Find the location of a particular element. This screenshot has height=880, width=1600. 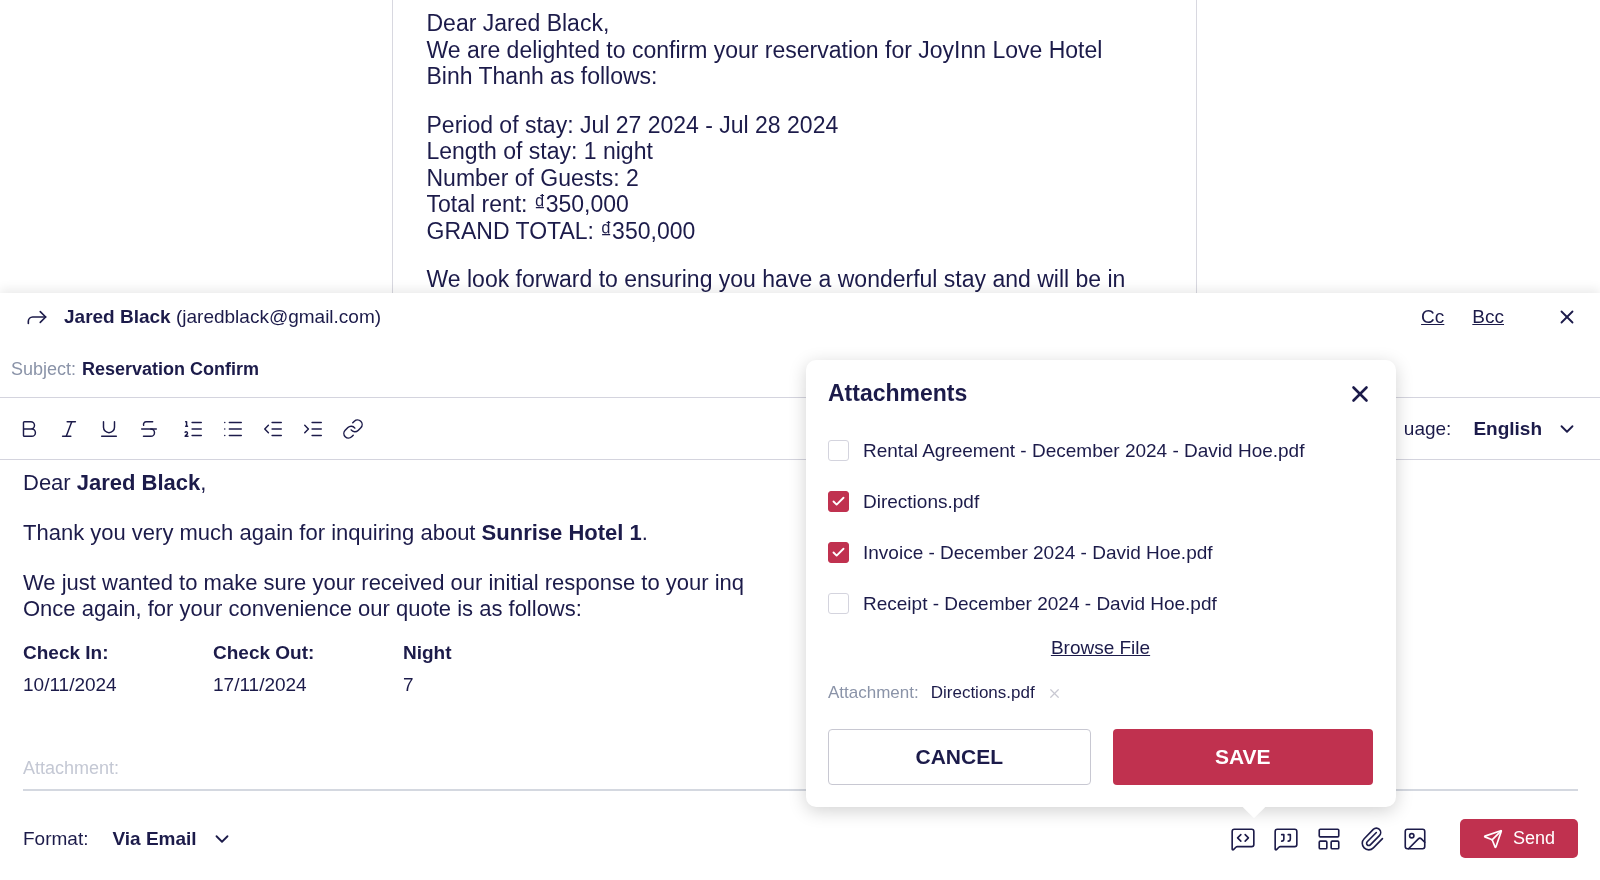

file-name: Directions.pdf is located at coordinates (921, 501).